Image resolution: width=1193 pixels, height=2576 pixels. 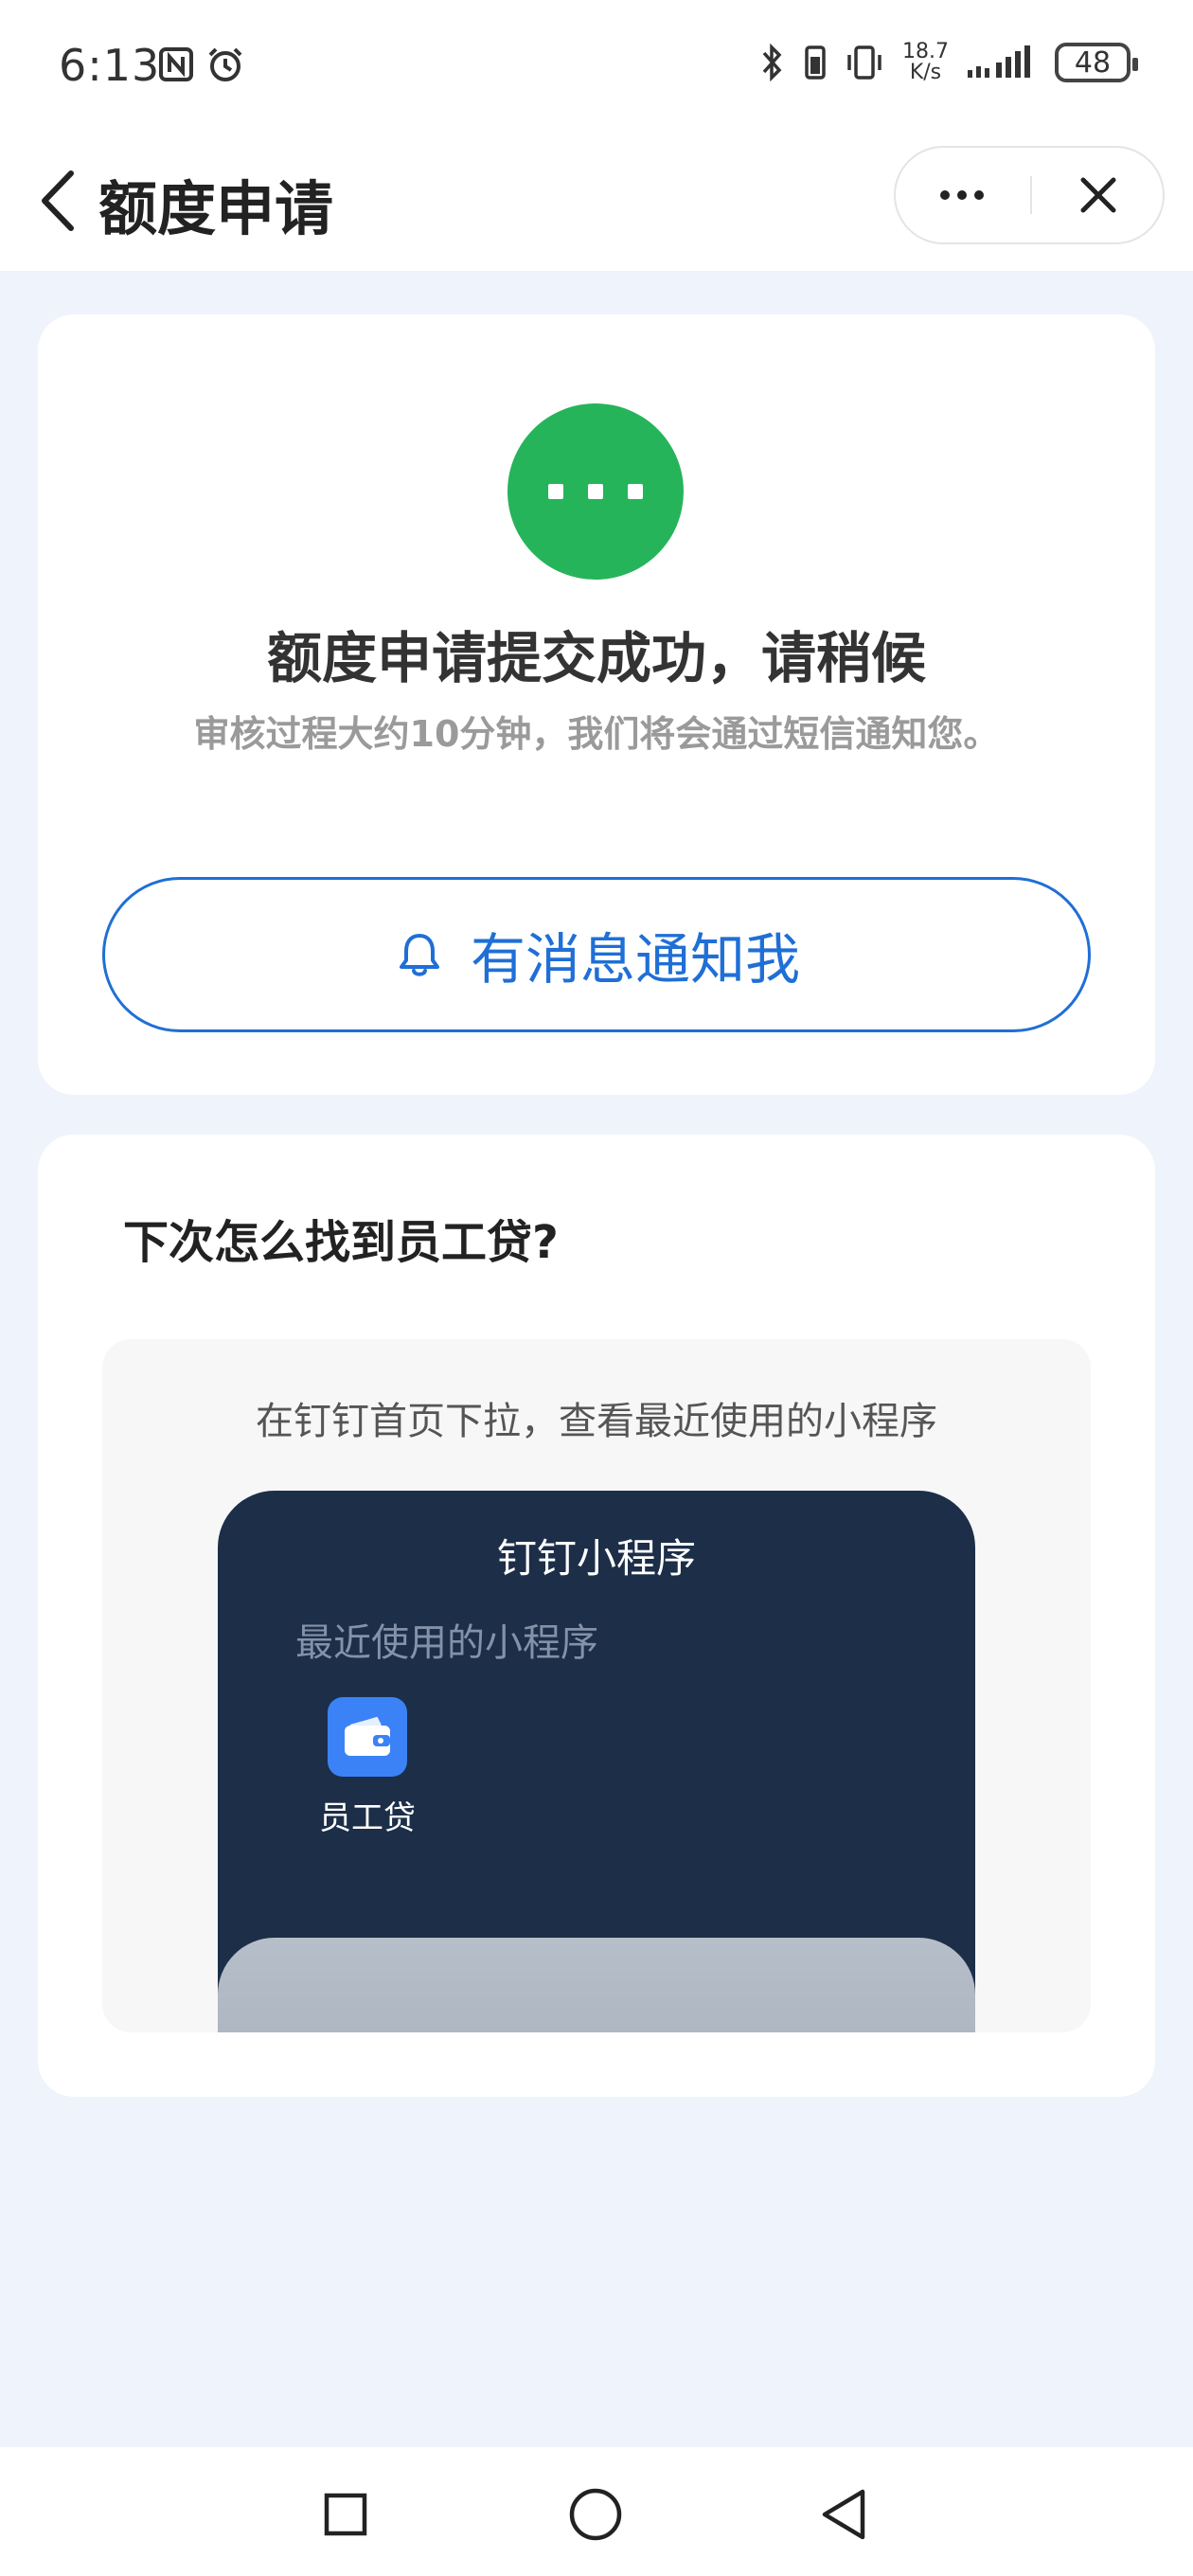 I want to click on mock-title: 钉钉小程序, so click(x=596, y=1558).